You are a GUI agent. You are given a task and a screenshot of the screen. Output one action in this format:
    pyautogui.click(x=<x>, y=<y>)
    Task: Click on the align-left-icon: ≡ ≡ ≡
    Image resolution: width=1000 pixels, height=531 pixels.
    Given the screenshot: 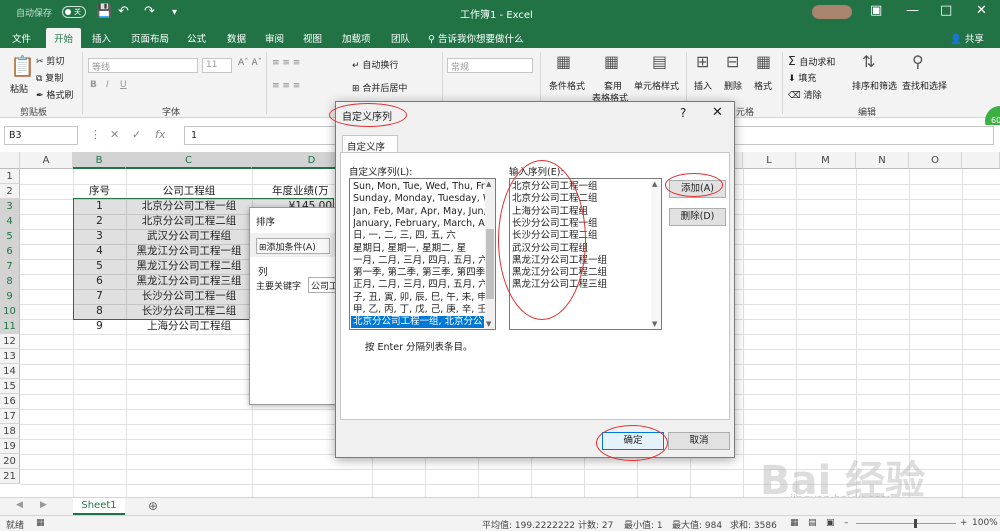 What is the action you would take?
    pyautogui.click(x=286, y=86)
    